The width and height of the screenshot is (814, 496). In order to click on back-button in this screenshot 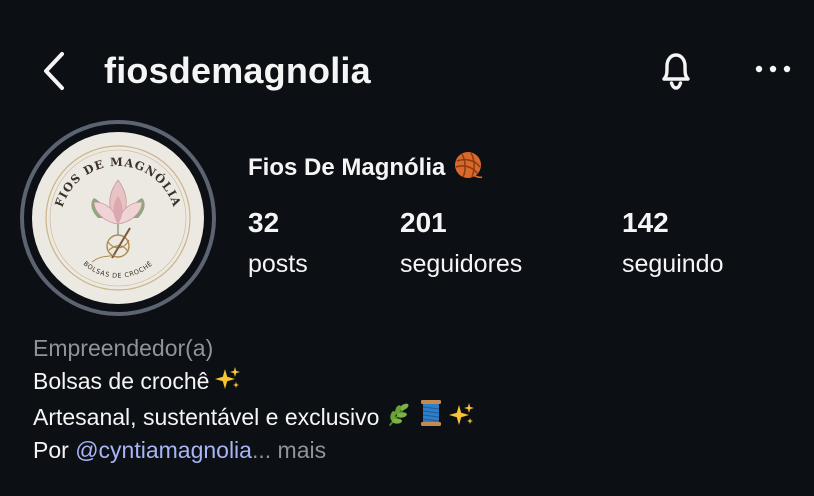, I will do `click(56, 71)`.